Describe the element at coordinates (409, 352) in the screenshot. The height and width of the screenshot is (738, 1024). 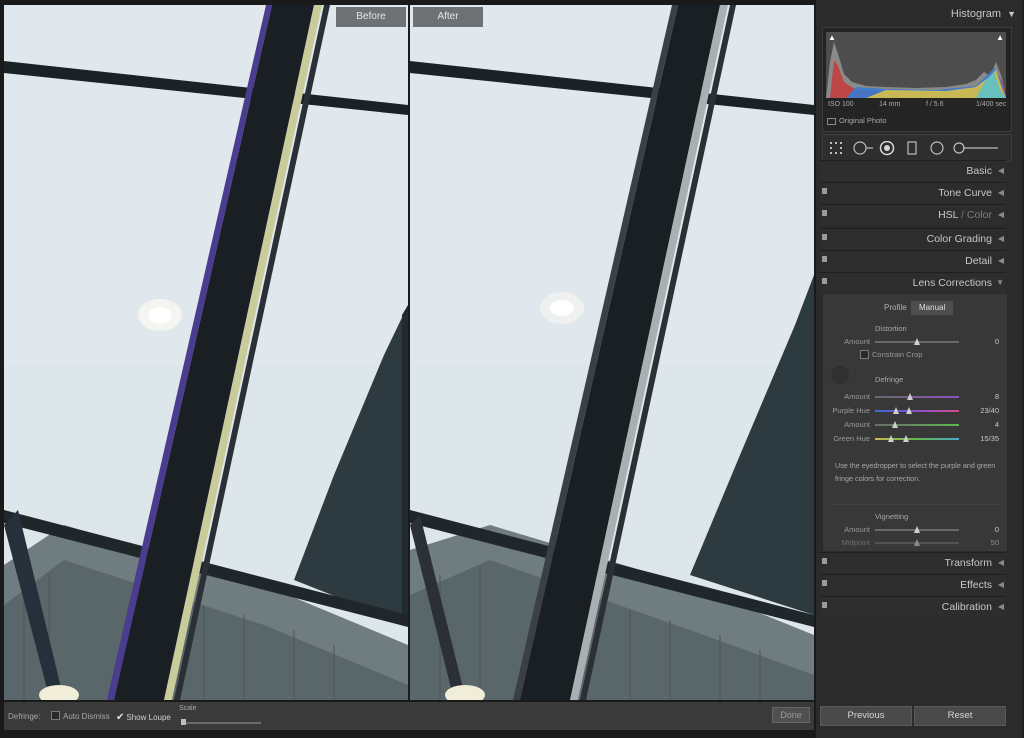
I see `compare-divider` at that location.